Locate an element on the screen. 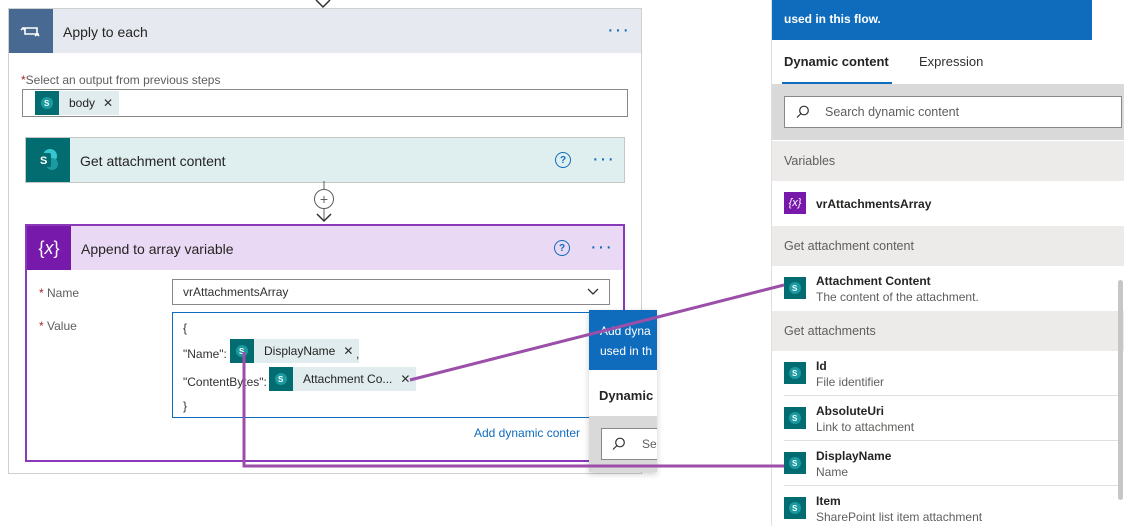  brace-close: } is located at coordinates (185, 406).